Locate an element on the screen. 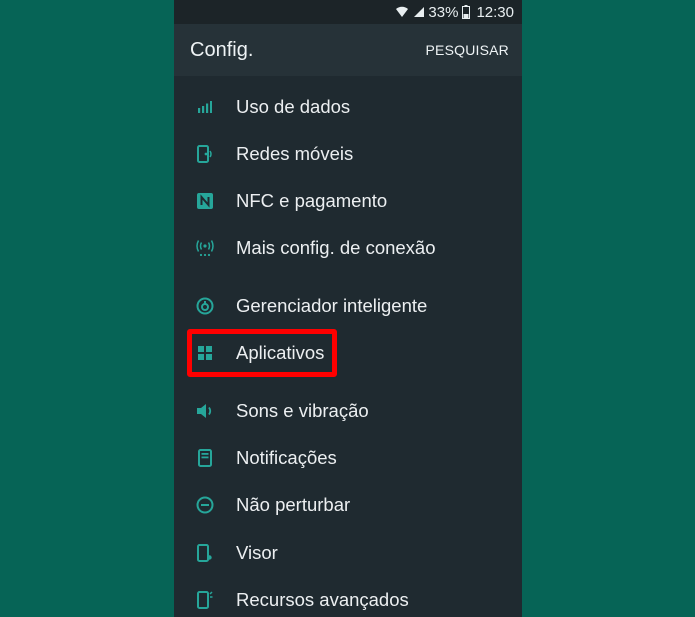 This screenshot has height=617, width=695. settings-item-mobile-networks: Redes móveis is located at coordinates (348, 154).